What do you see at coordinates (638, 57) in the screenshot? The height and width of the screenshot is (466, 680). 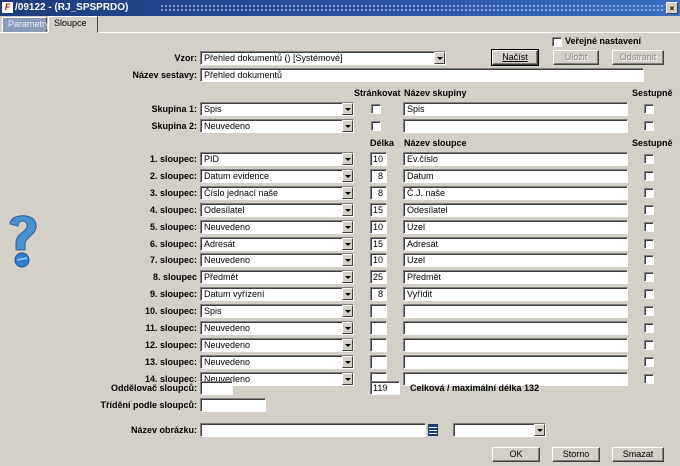 I see `odstranit-button: Odstranit` at bounding box center [638, 57].